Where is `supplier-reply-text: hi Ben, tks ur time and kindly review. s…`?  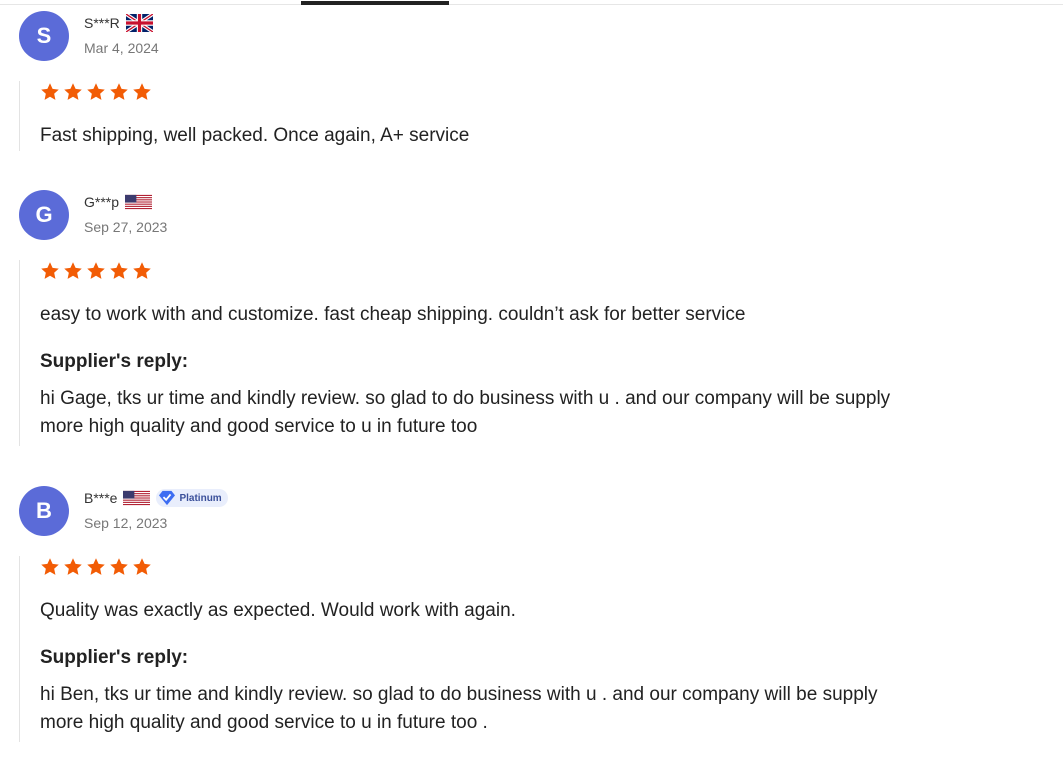 supplier-reply-text: hi Ben, tks ur time and kindly review. s… is located at coordinates (530, 709).